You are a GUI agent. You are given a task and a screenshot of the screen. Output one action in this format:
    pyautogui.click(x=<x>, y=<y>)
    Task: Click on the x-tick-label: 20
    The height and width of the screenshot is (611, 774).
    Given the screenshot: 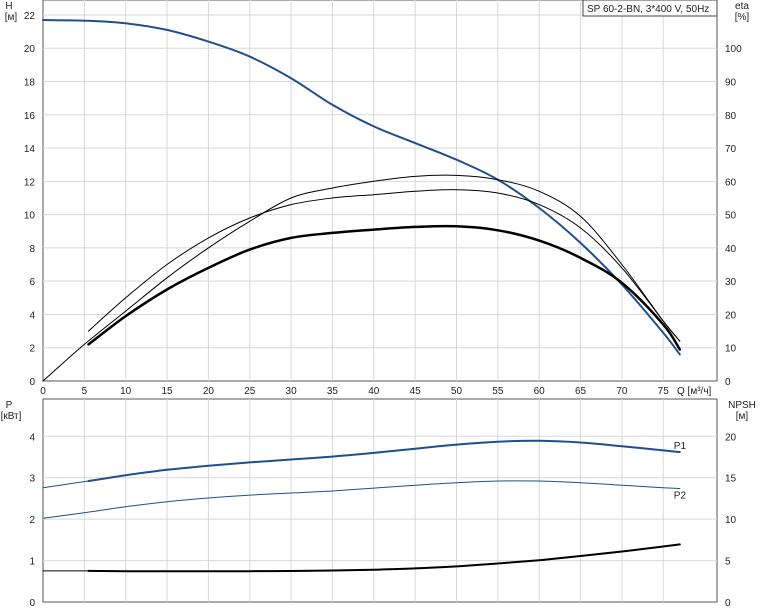 What is the action you would take?
    pyautogui.click(x=209, y=391)
    